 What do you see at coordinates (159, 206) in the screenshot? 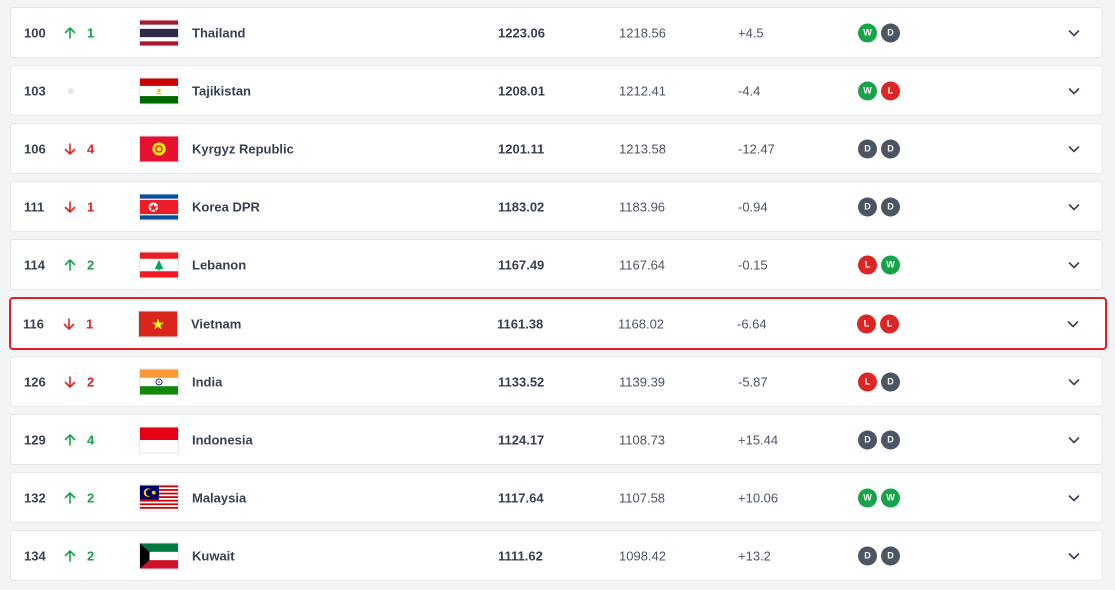
I see `korea-dpr-flag` at bounding box center [159, 206].